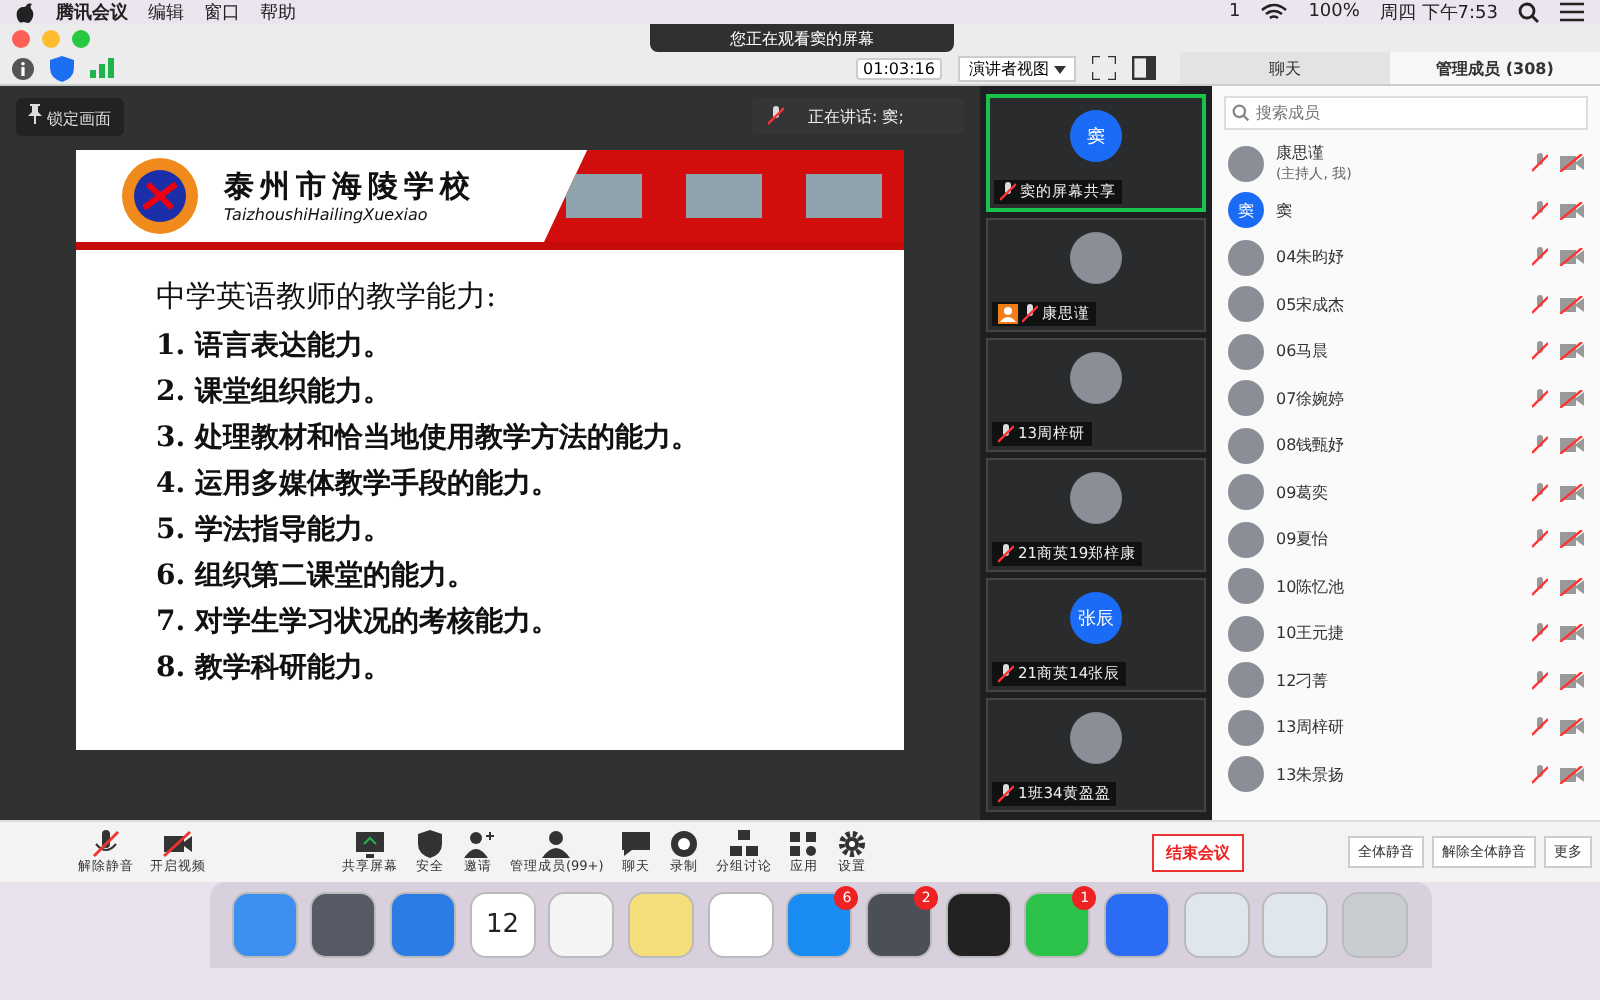 This screenshot has width=1600, height=1000. Describe the element at coordinates (102, 68) in the screenshot. I see `signal-icon` at that location.